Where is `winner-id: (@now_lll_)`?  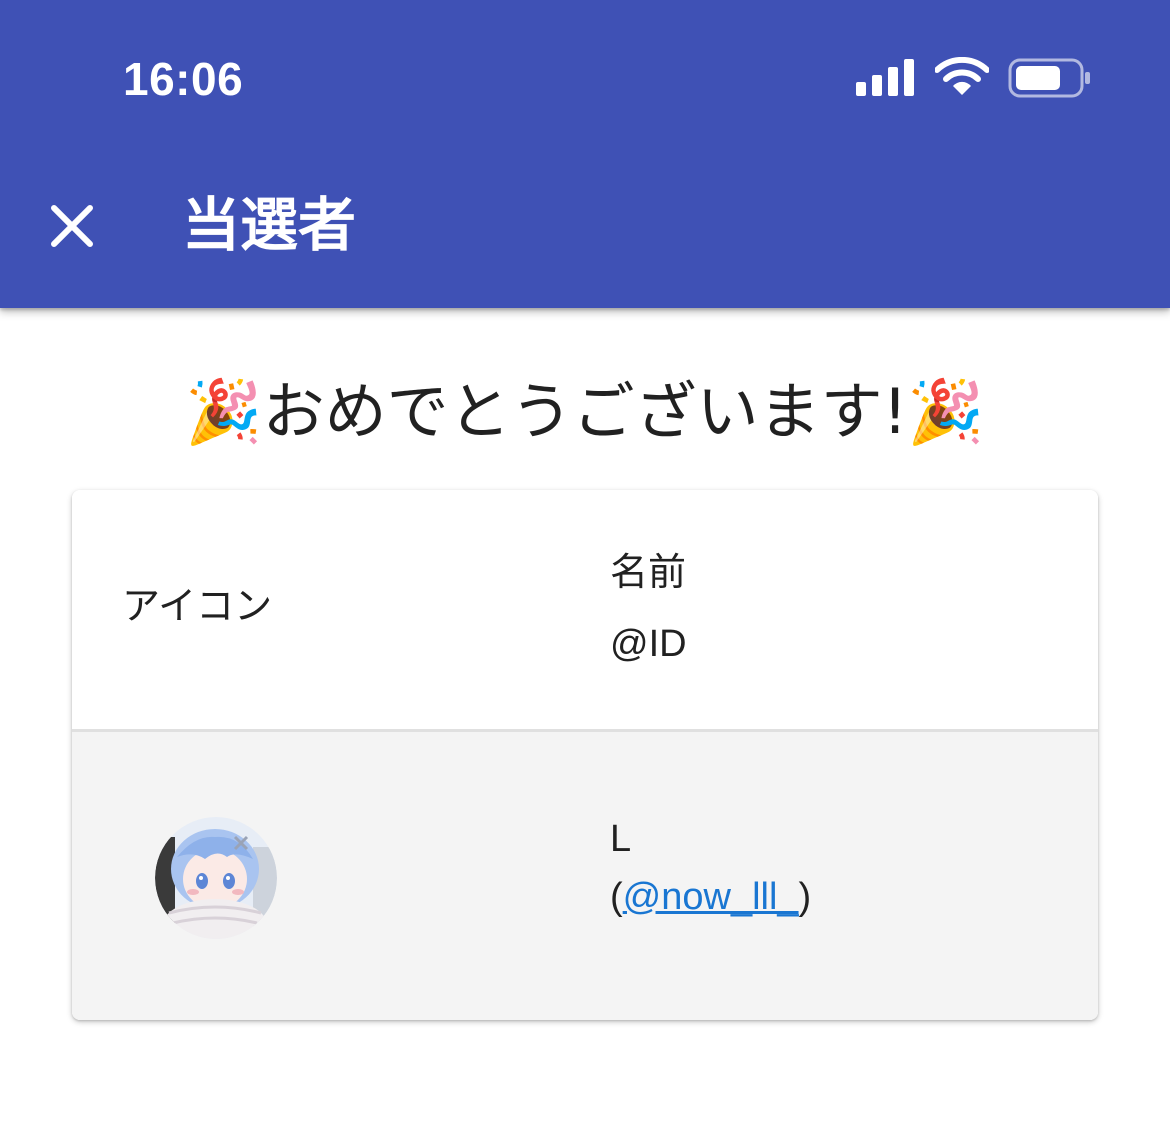
winner-id: (@now_lll_) is located at coordinates (710, 897).